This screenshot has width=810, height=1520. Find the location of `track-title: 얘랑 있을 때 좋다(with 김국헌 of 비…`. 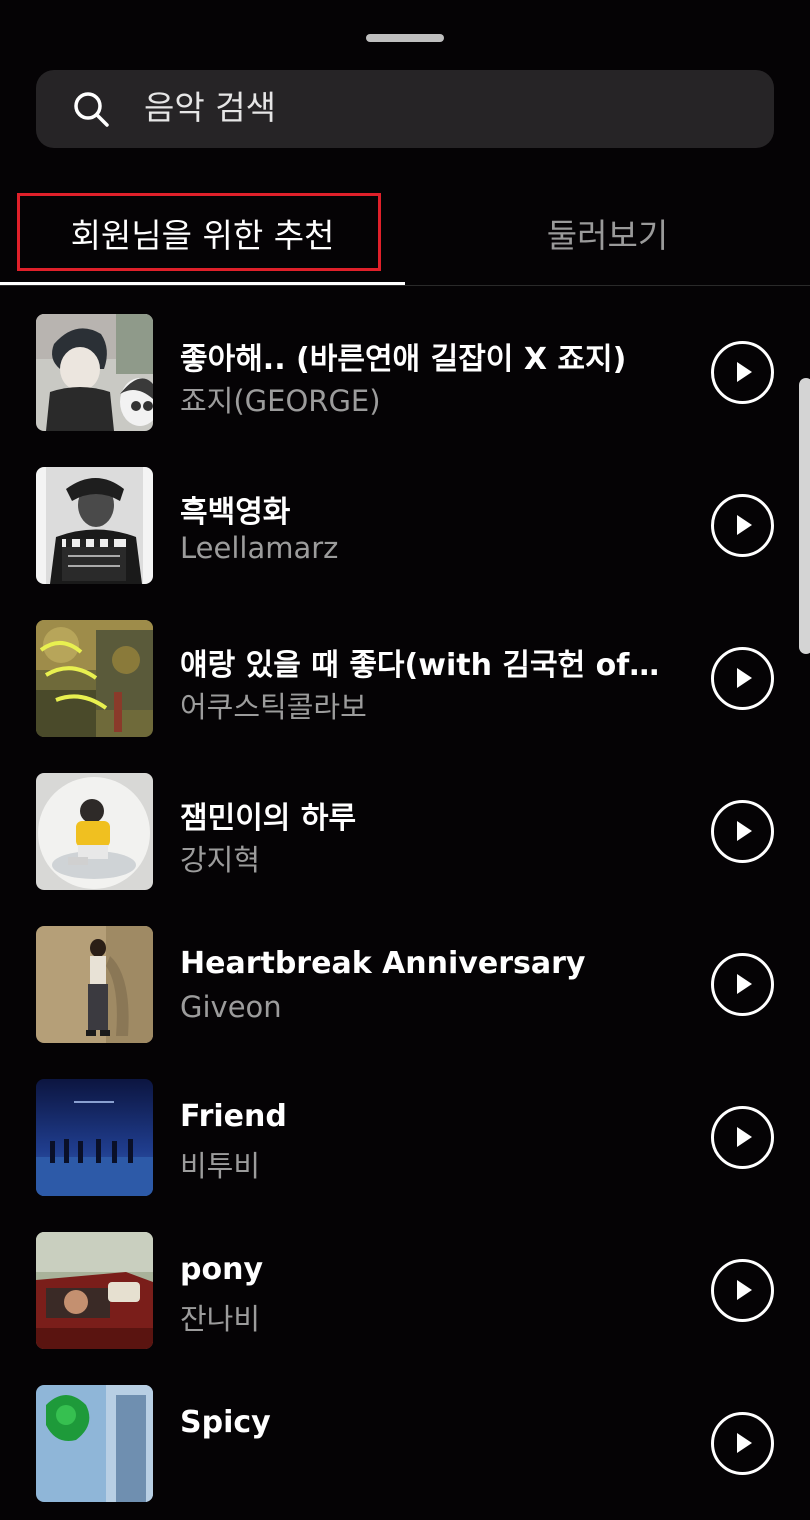

track-title: 얘랑 있을 때 좋다(with 김국헌 of 비… is located at coordinates (420, 665).